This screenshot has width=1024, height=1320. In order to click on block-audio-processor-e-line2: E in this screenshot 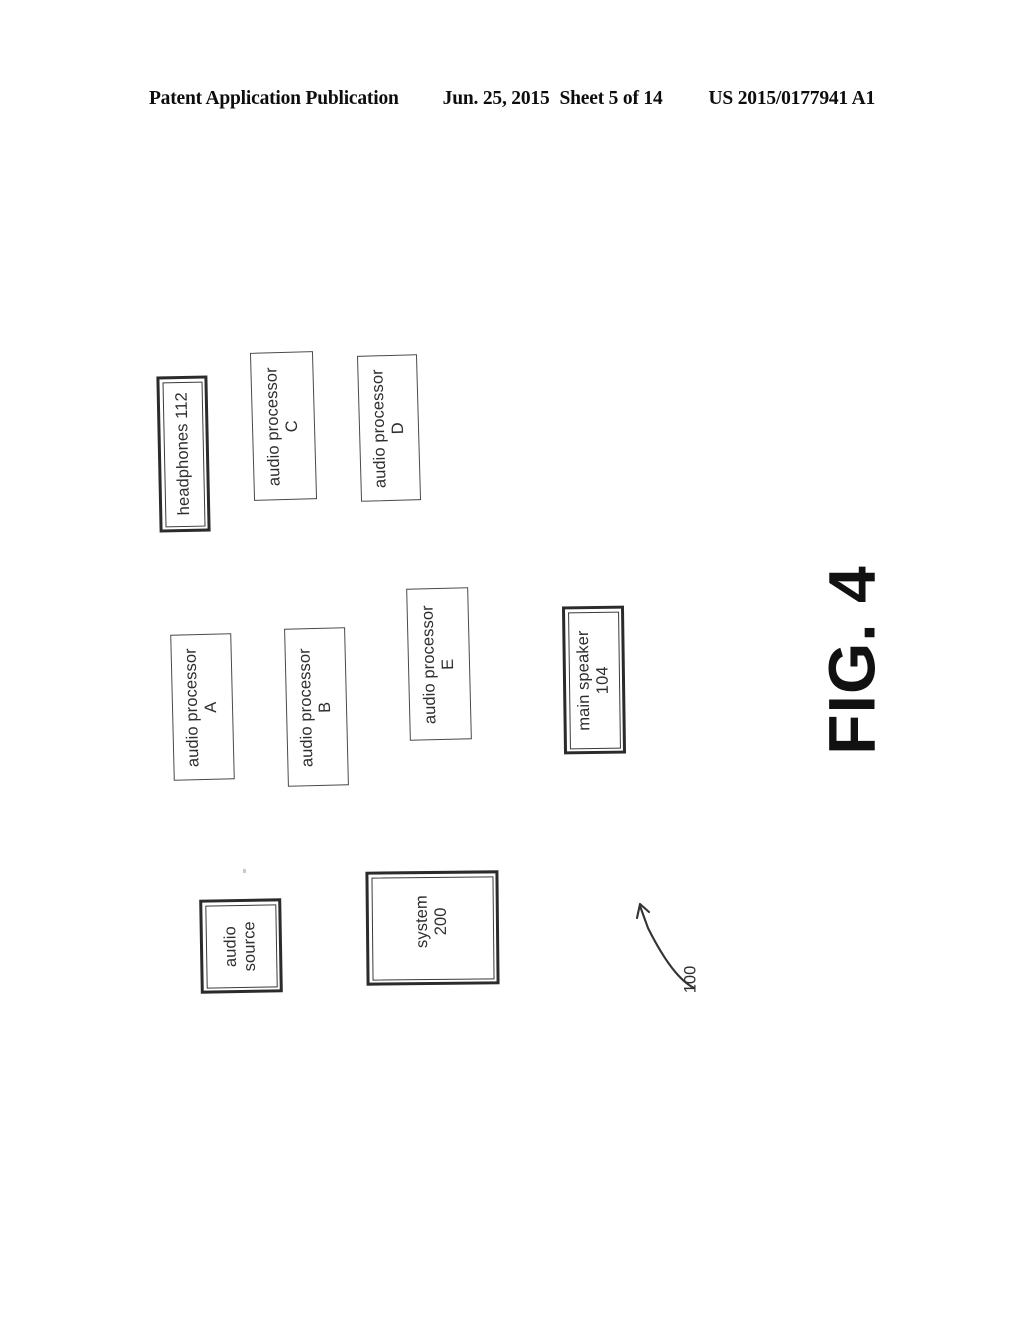, I will do `click(448, 664)`.